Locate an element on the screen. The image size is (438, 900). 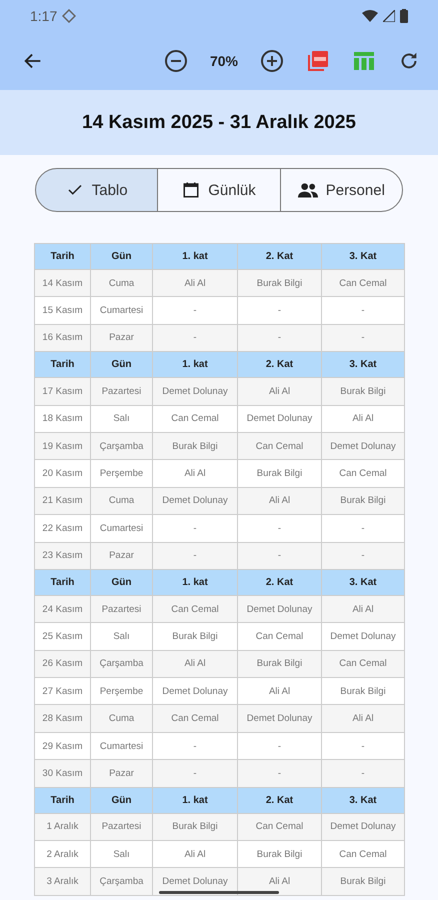
table-cell: 19 Kasım is located at coordinates (63, 446).